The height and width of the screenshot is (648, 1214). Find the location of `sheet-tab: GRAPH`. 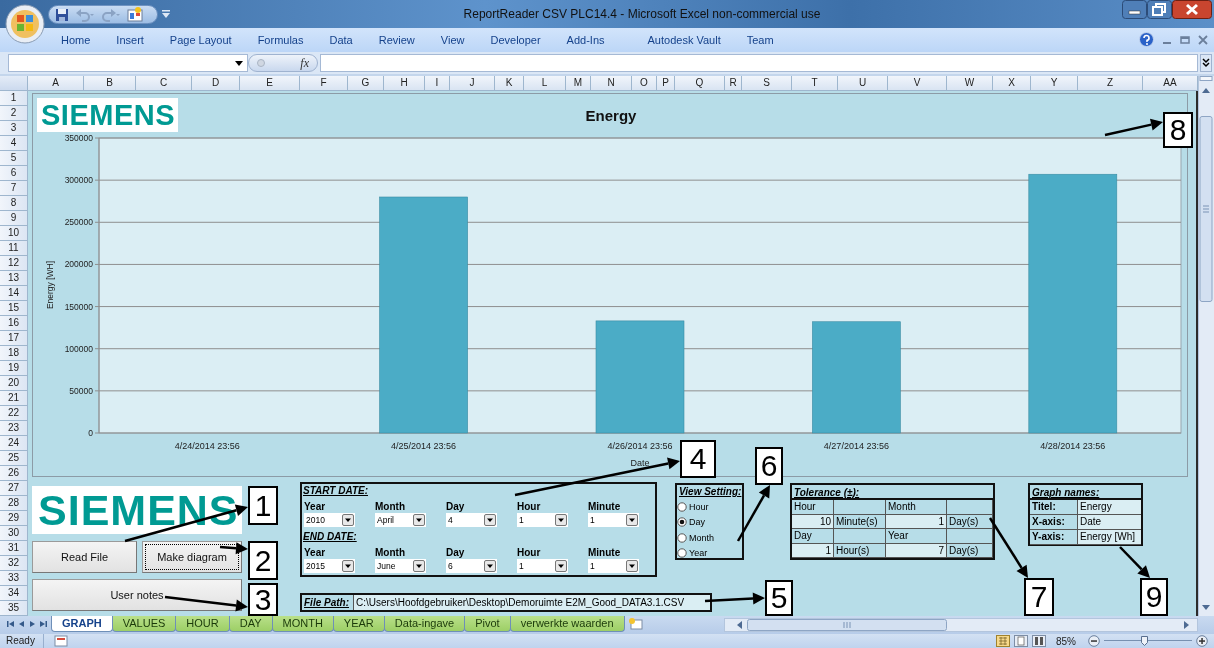

sheet-tab: GRAPH is located at coordinates (82, 624).